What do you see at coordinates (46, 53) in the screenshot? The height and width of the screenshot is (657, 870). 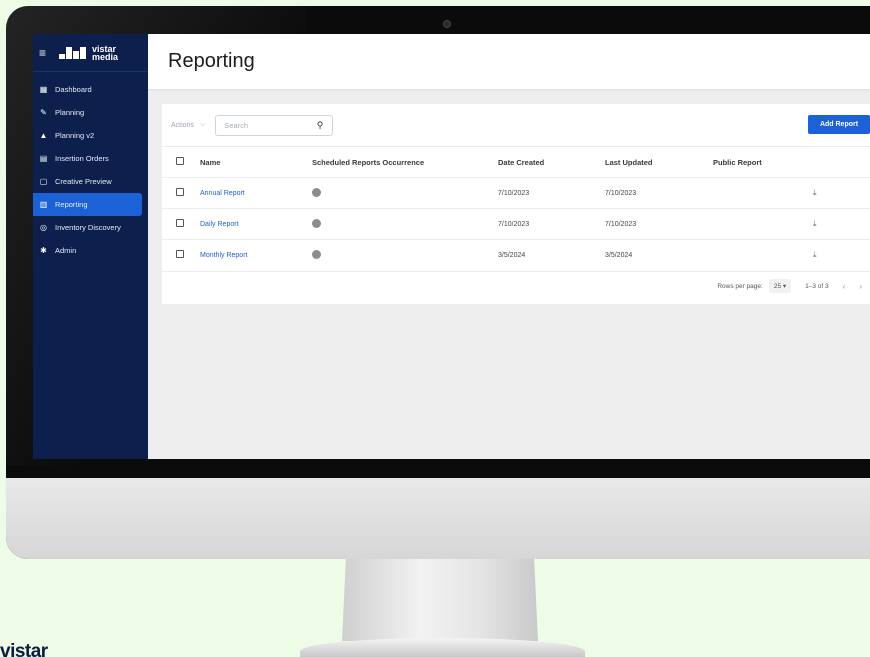 I see `menu-icon: ≡` at bounding box center [46, 53].